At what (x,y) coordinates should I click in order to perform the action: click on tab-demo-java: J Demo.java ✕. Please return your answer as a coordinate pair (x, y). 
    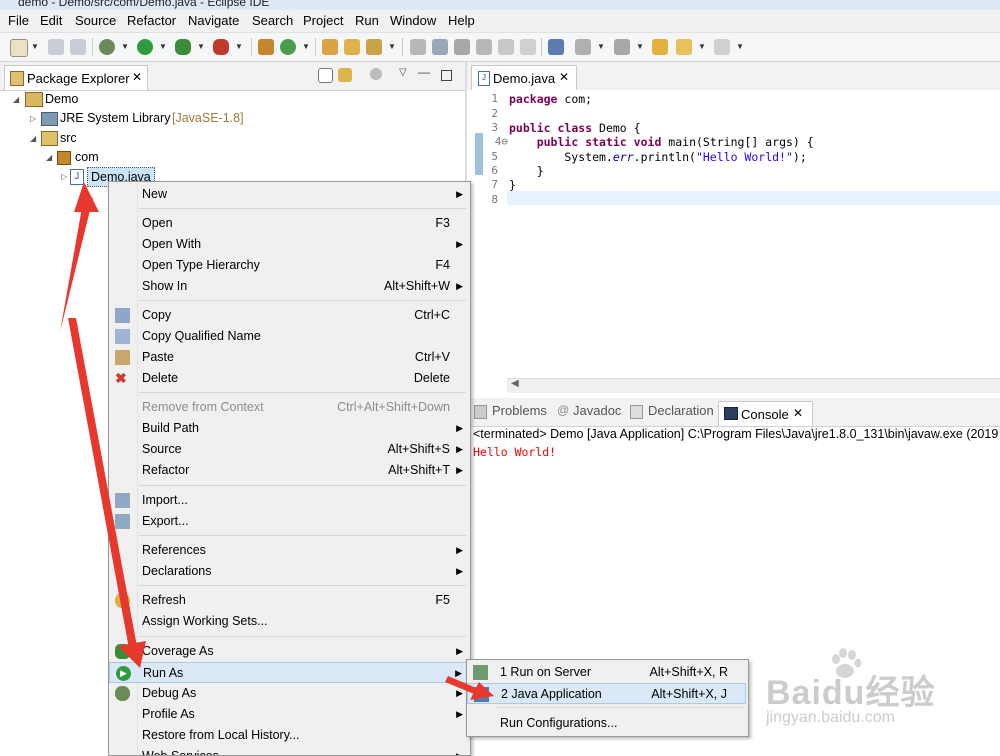
    Looking at the image, I should click on (524, 77).